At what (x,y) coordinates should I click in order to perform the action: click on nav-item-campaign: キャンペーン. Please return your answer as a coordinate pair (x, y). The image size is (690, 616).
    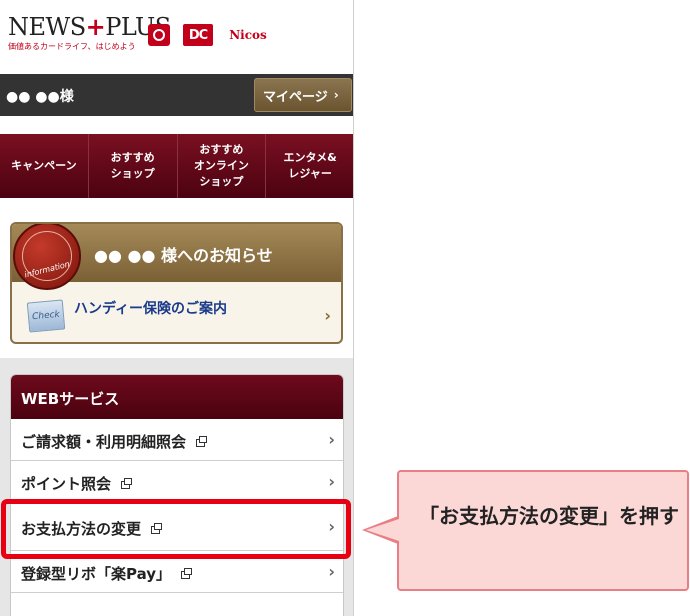
    Looking at the image, I should click on (44, 166).